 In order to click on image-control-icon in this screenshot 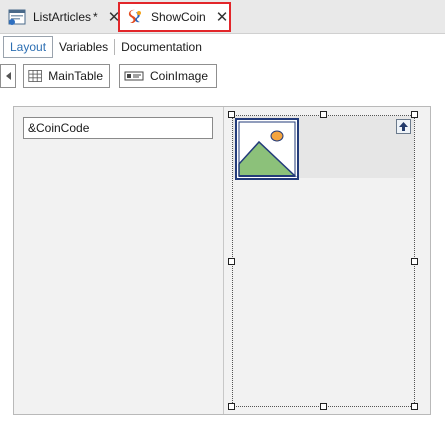, I will do `click(134, 76)`.